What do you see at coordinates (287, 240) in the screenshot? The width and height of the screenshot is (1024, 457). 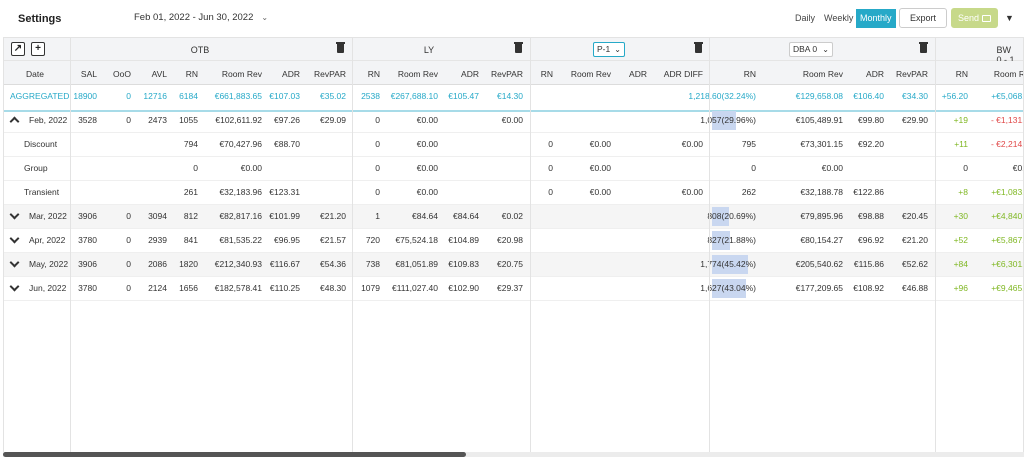 I see `cell-otb: €96.95` at bounding box center [287, 240].